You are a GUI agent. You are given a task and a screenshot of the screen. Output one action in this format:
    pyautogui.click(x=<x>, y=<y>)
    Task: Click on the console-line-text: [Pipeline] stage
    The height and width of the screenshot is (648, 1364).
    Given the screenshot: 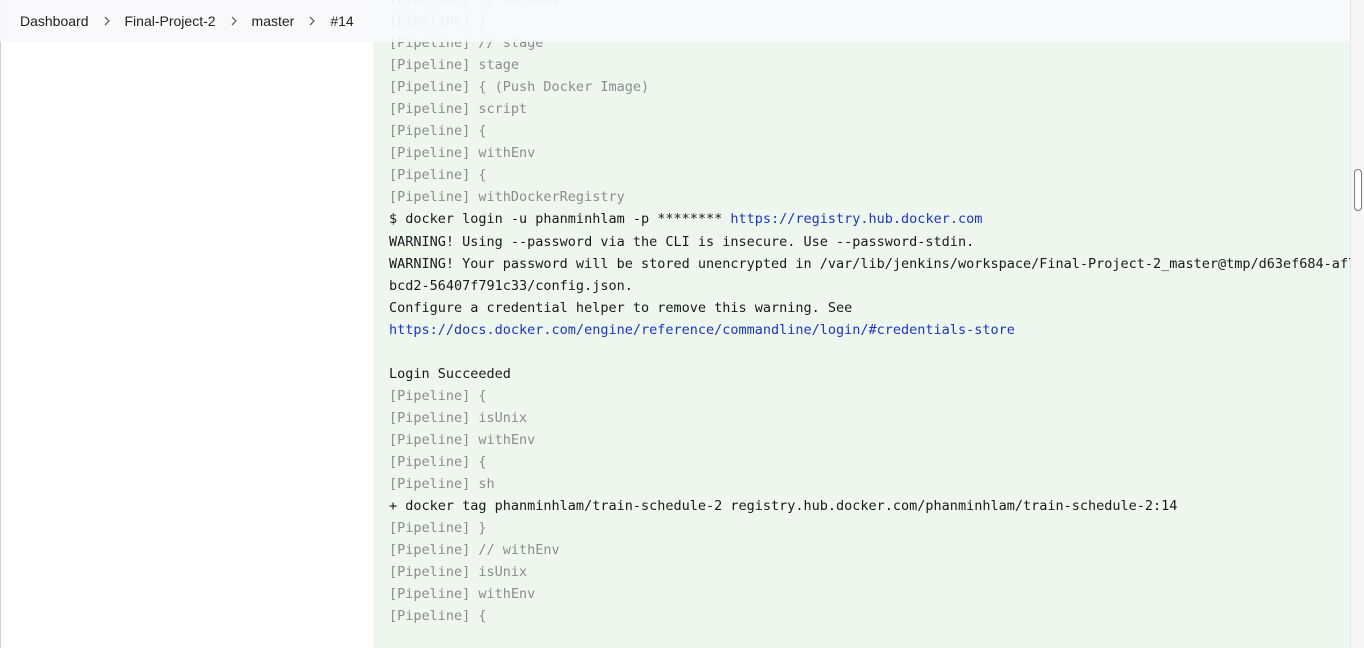 What is the action you would take?
    pyautogui.click(x=454, y=65)
    